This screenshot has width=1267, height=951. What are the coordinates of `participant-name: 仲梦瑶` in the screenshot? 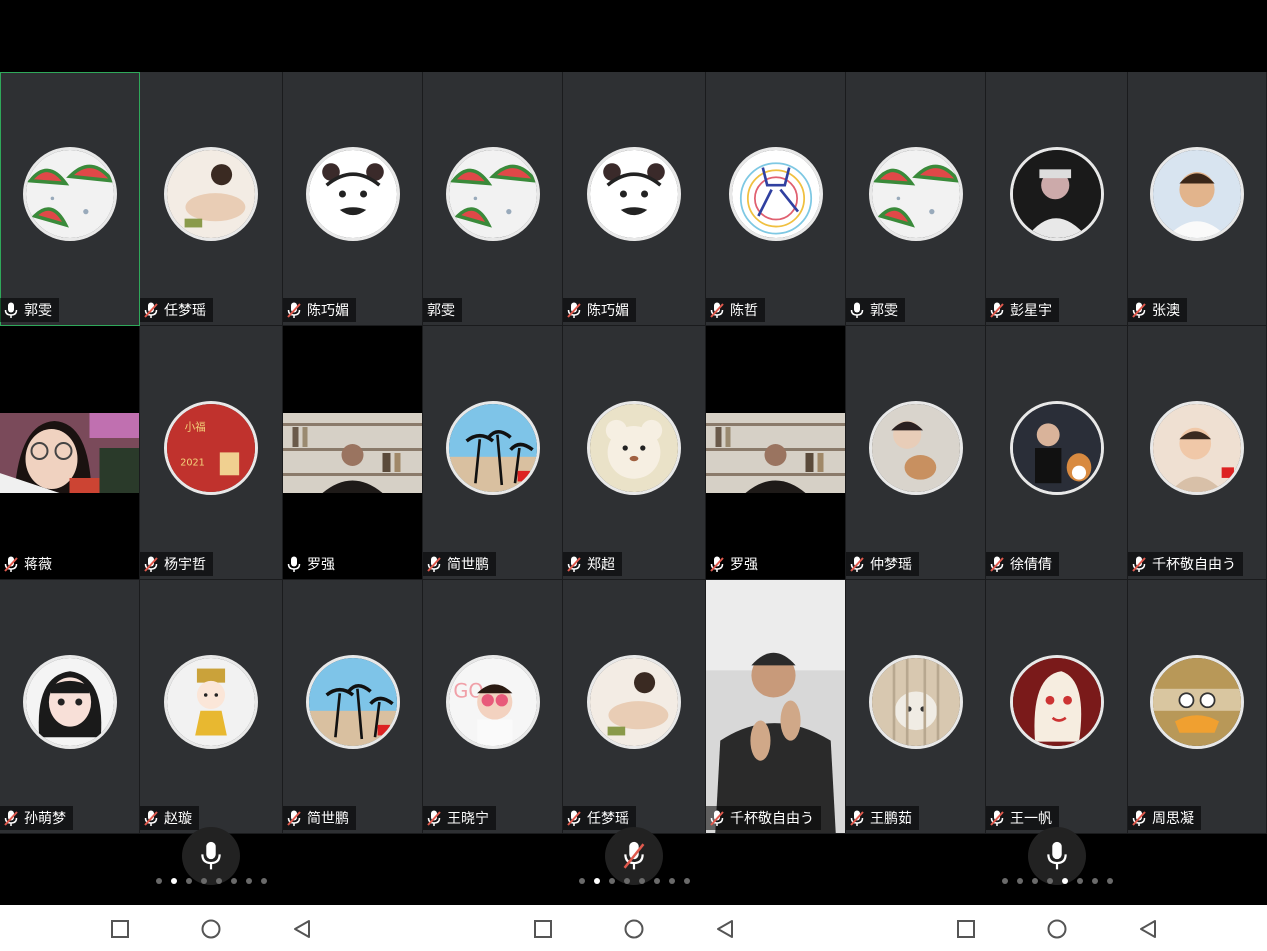 It's located at (891, 565).